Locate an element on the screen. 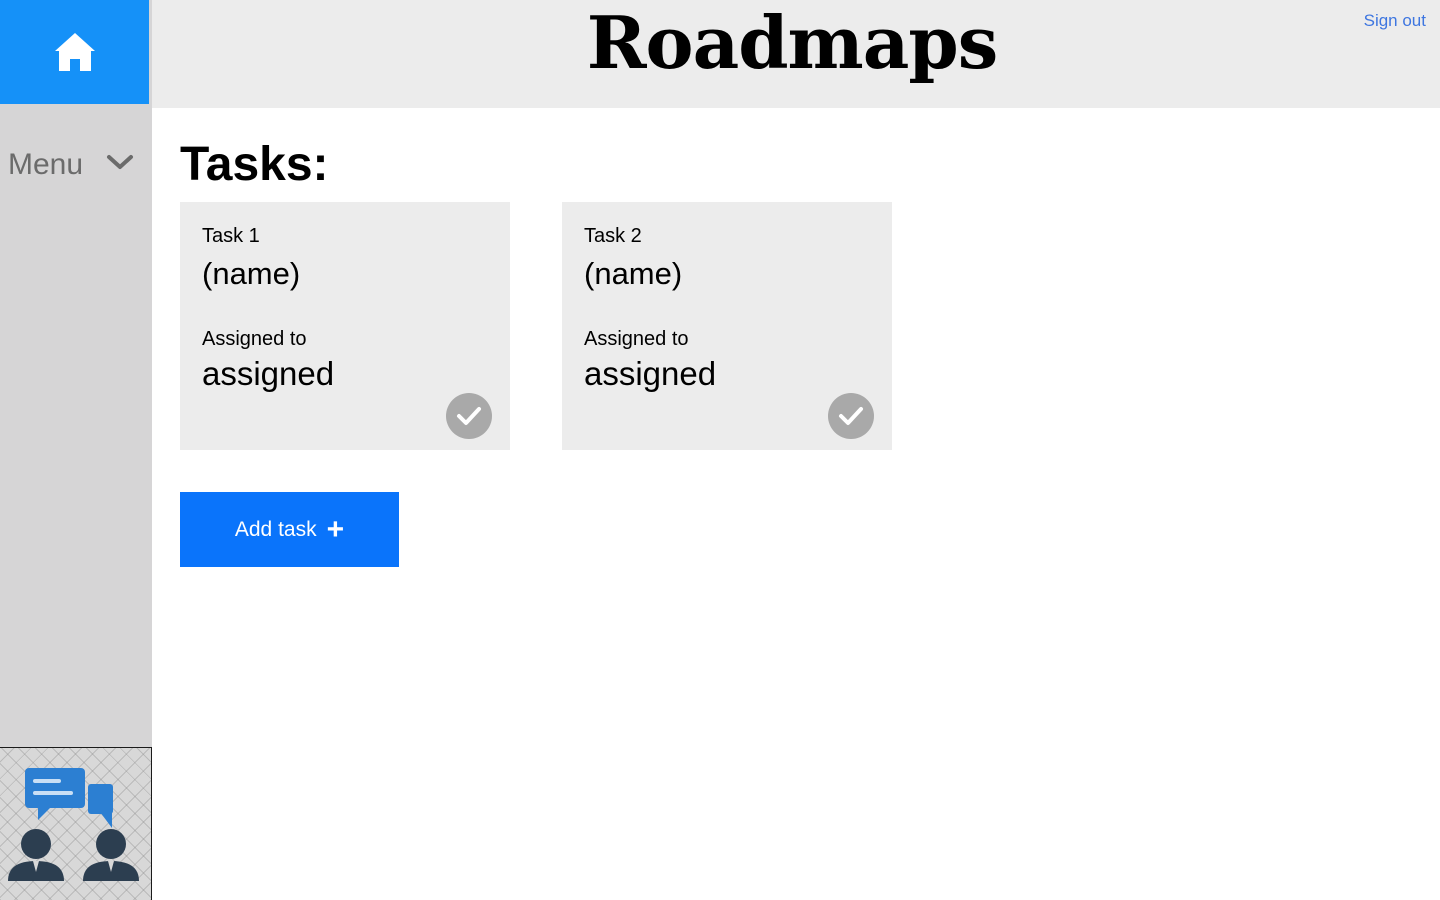 This screenshot has height=900, width=1440. task-number: Task 1 is located at coordinates (231, 236).